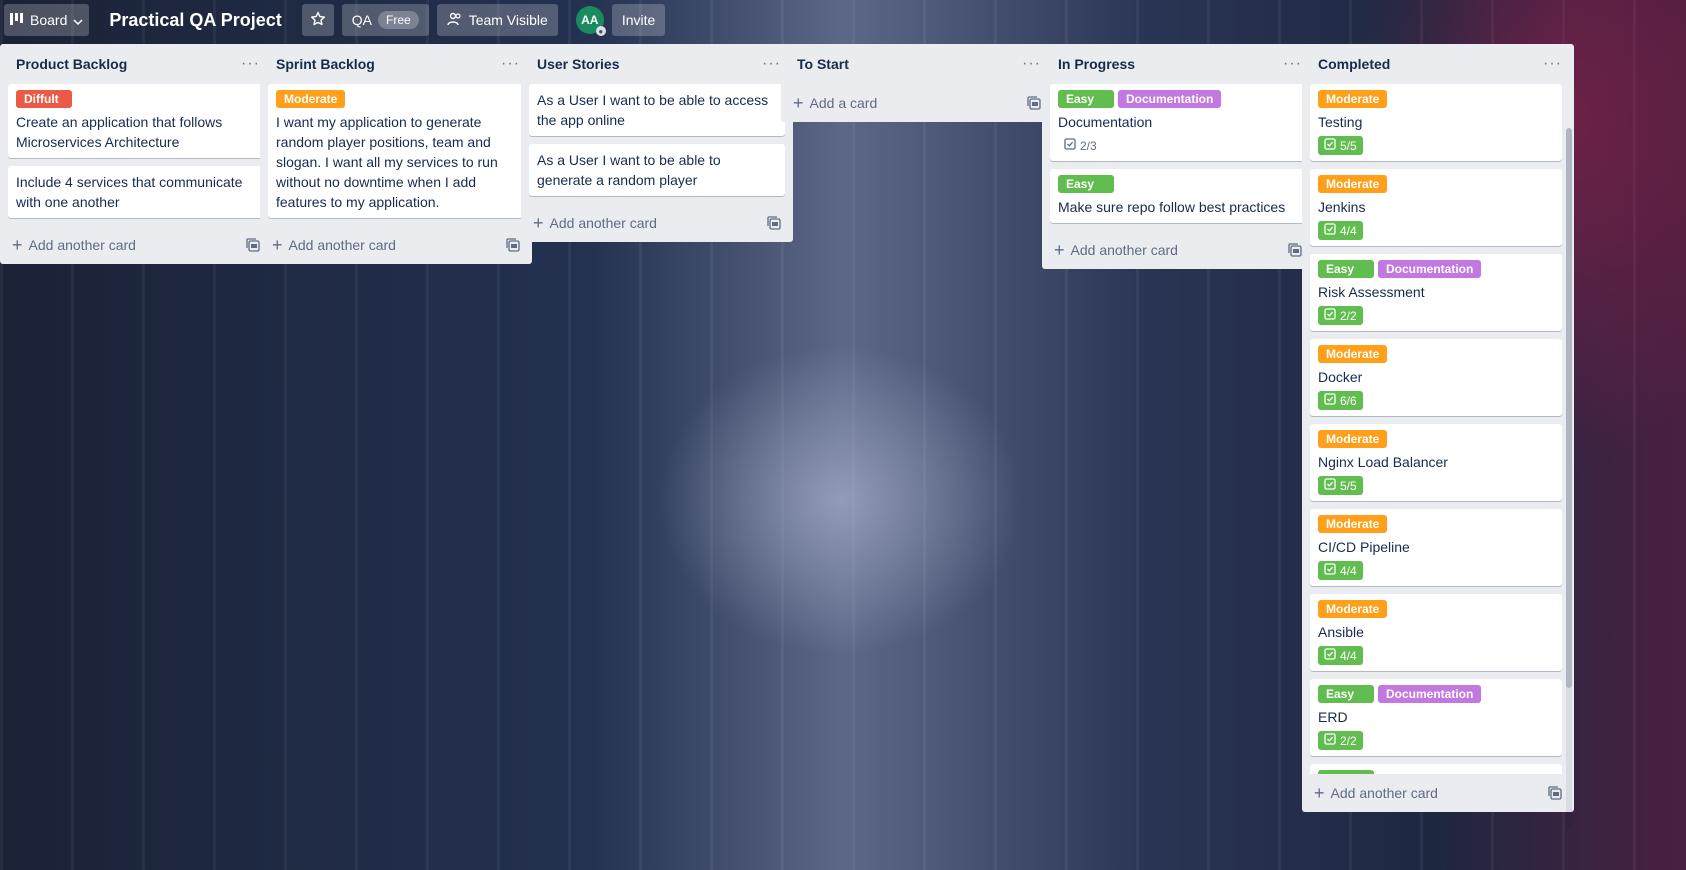 The height and width of the screenshot is (870, 1686). I want to click on card-labels: Diffult, so click(136, 99).